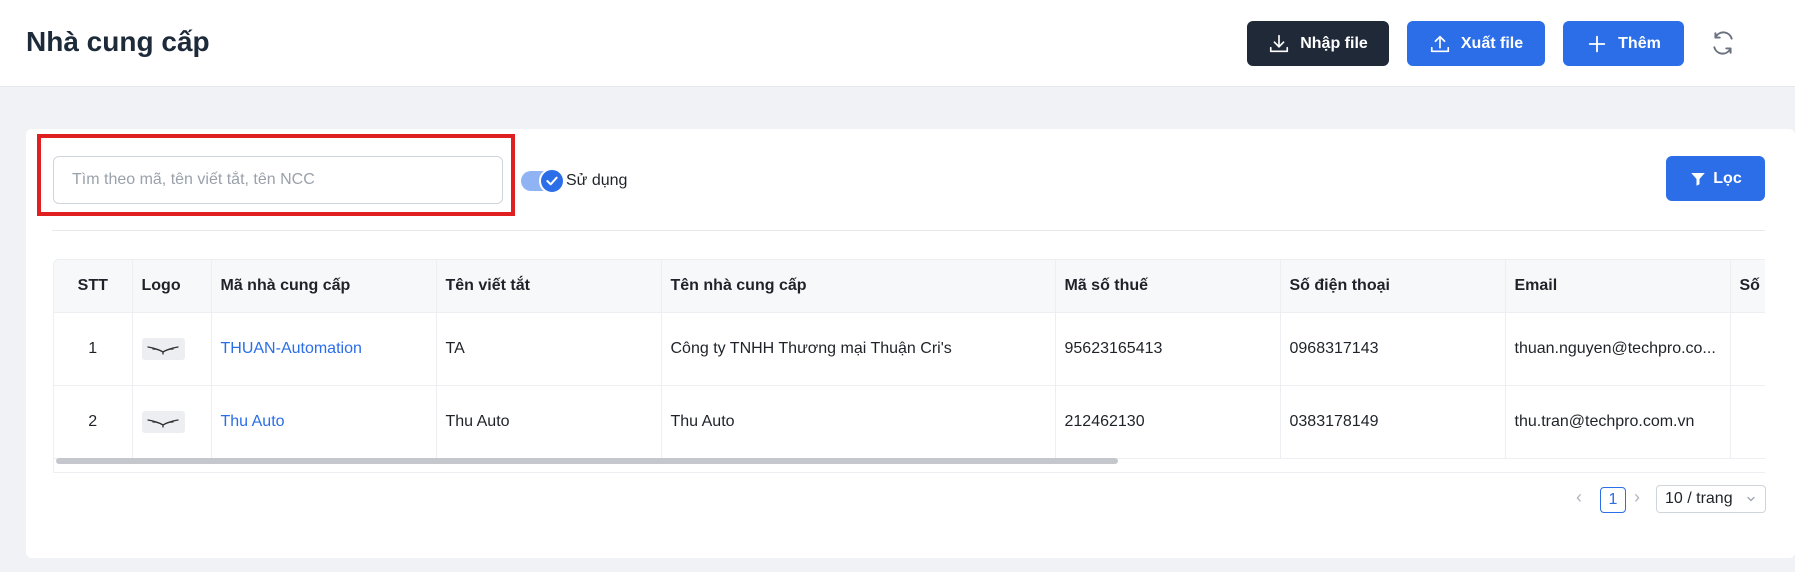 Image resolution: width=1795 pixels, height=572 pixels. Describe the element at coordinates (1279, 43) in the screenshot. I see `download-icon` at that location.